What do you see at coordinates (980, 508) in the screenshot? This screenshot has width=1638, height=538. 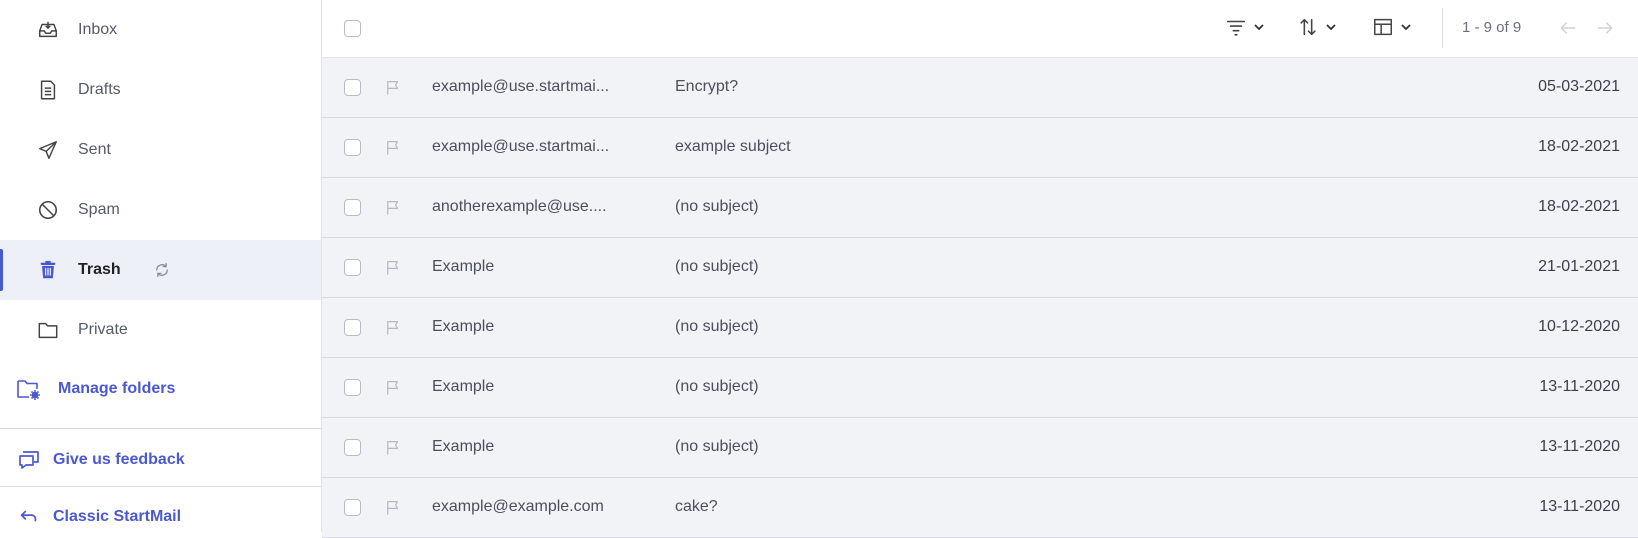 I see `message-row: example@example.com cake? 13-11-2020` at bounding box center [980, 508].